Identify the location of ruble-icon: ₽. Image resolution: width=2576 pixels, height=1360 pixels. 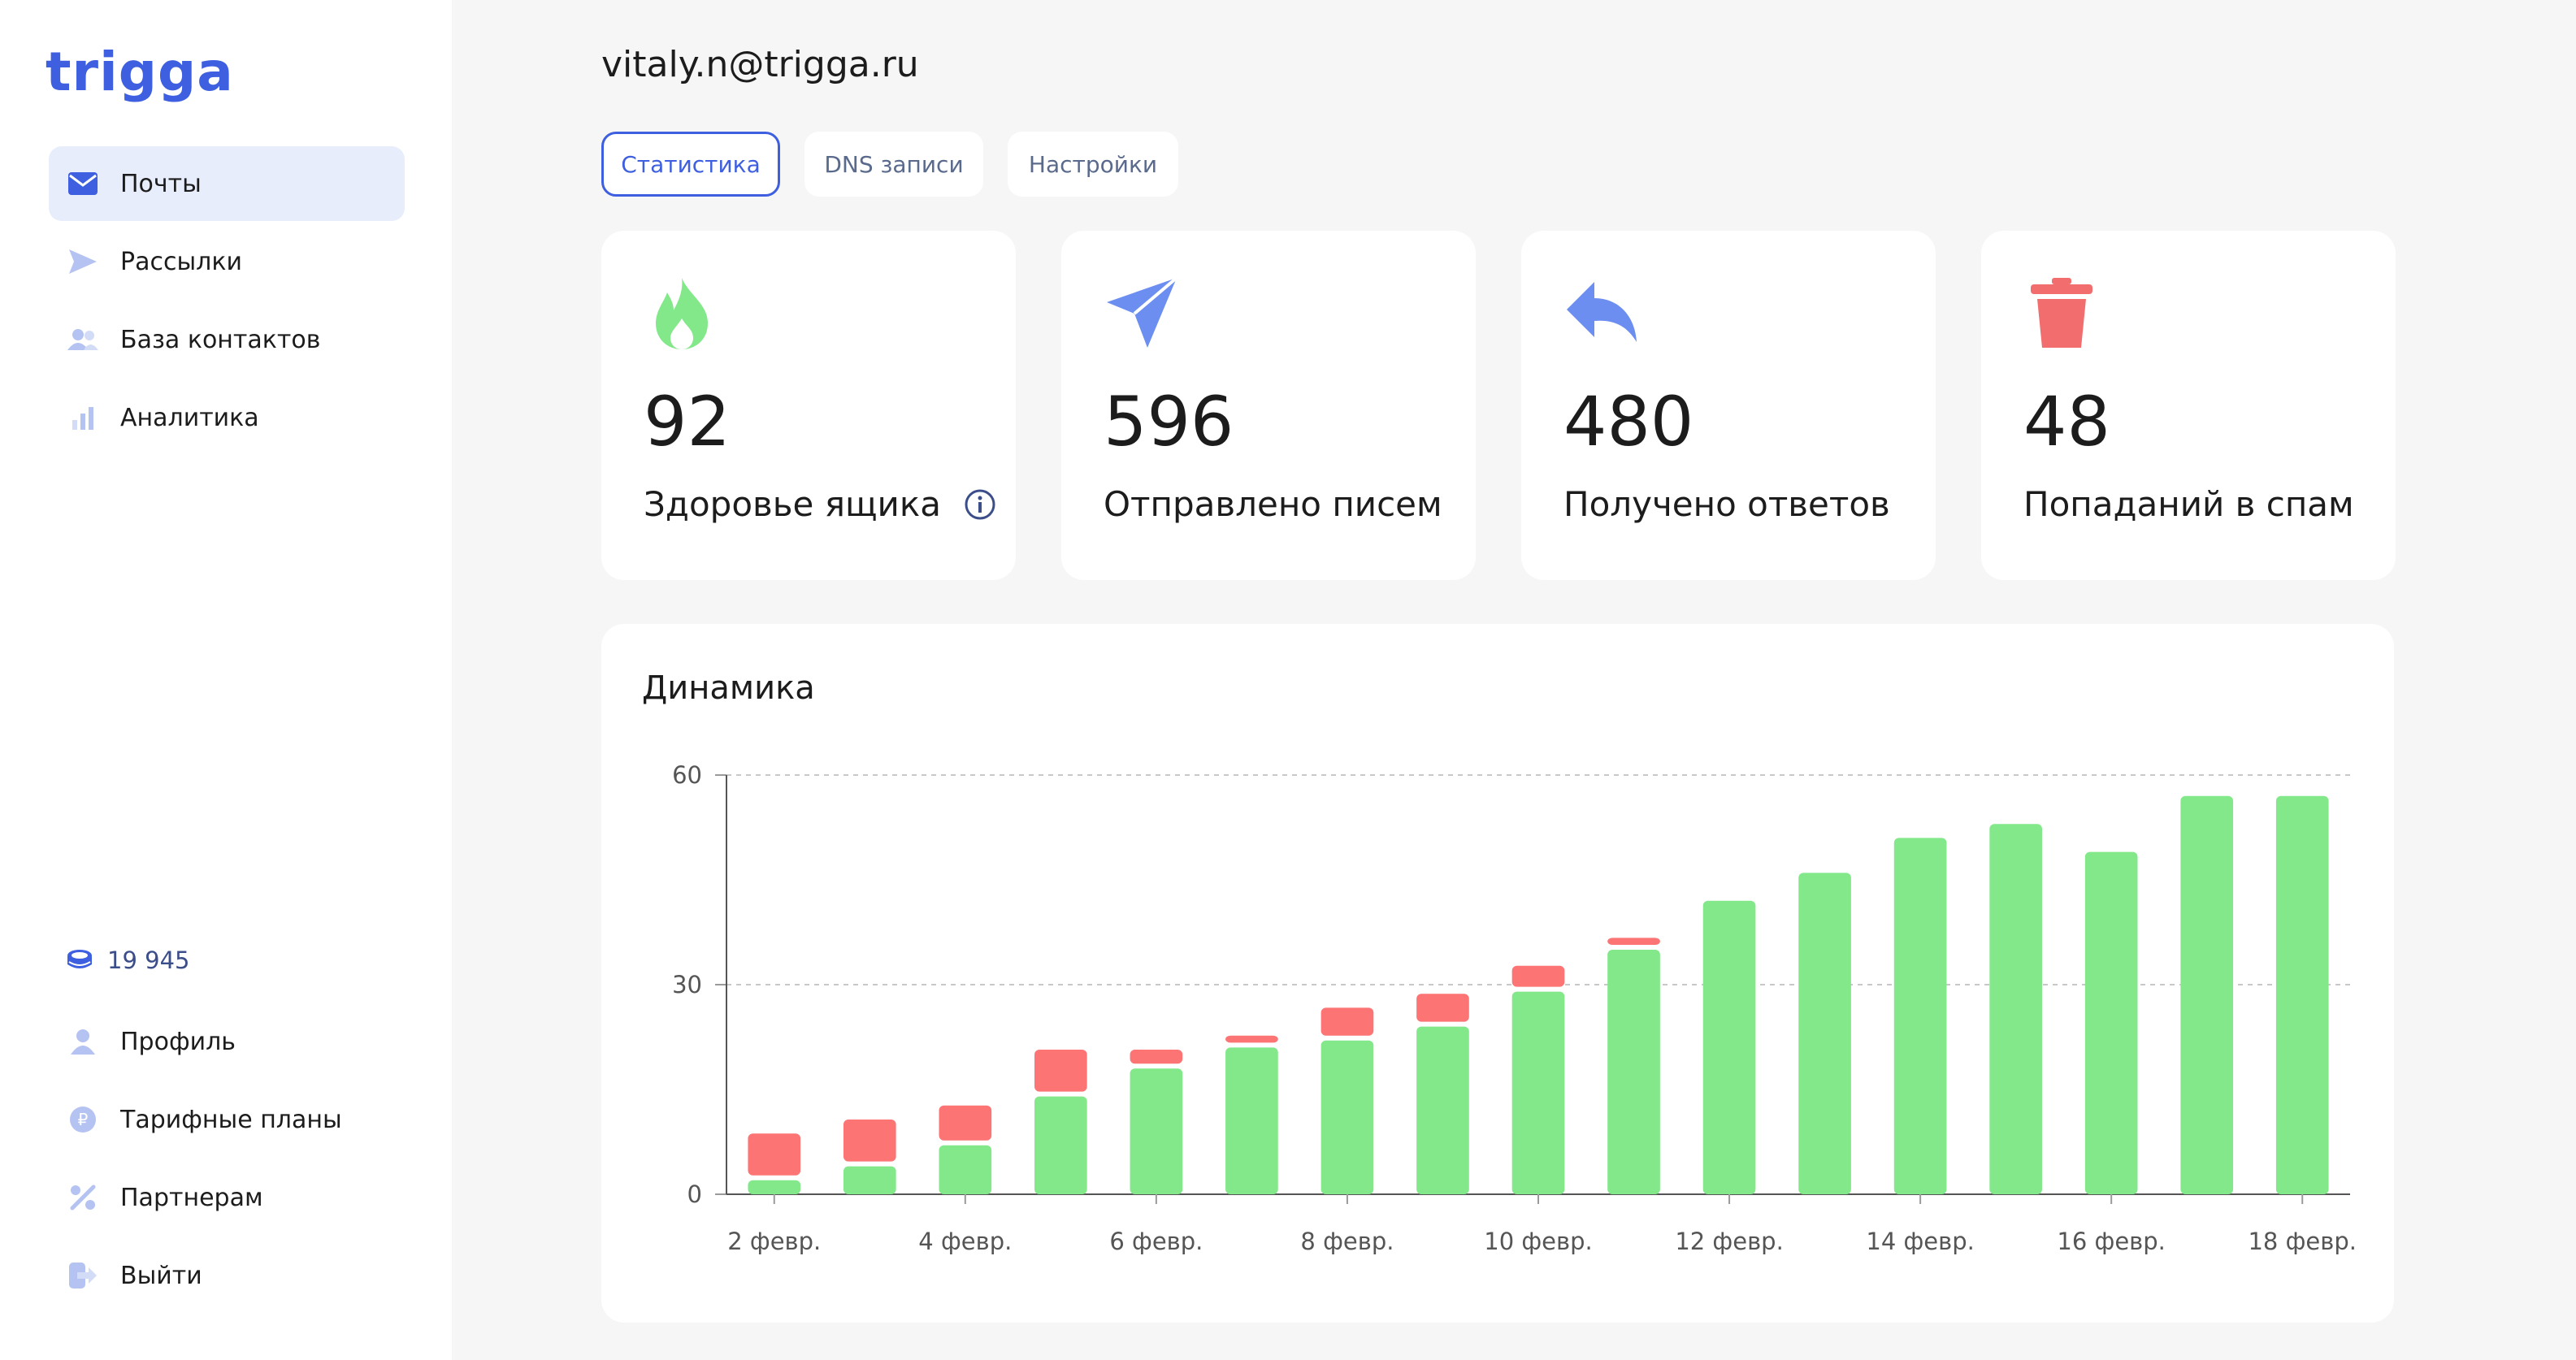
(83, 1119).